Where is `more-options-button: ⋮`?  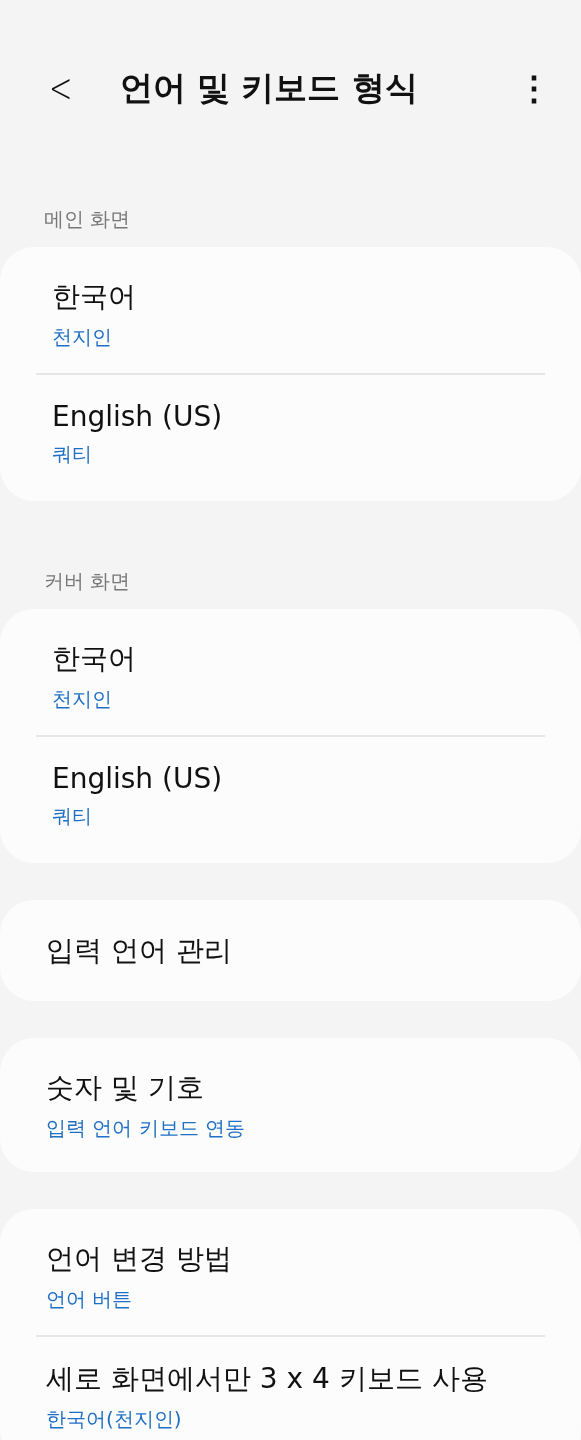
more-options-button: ⋮ is located at coordinates (534, 88).